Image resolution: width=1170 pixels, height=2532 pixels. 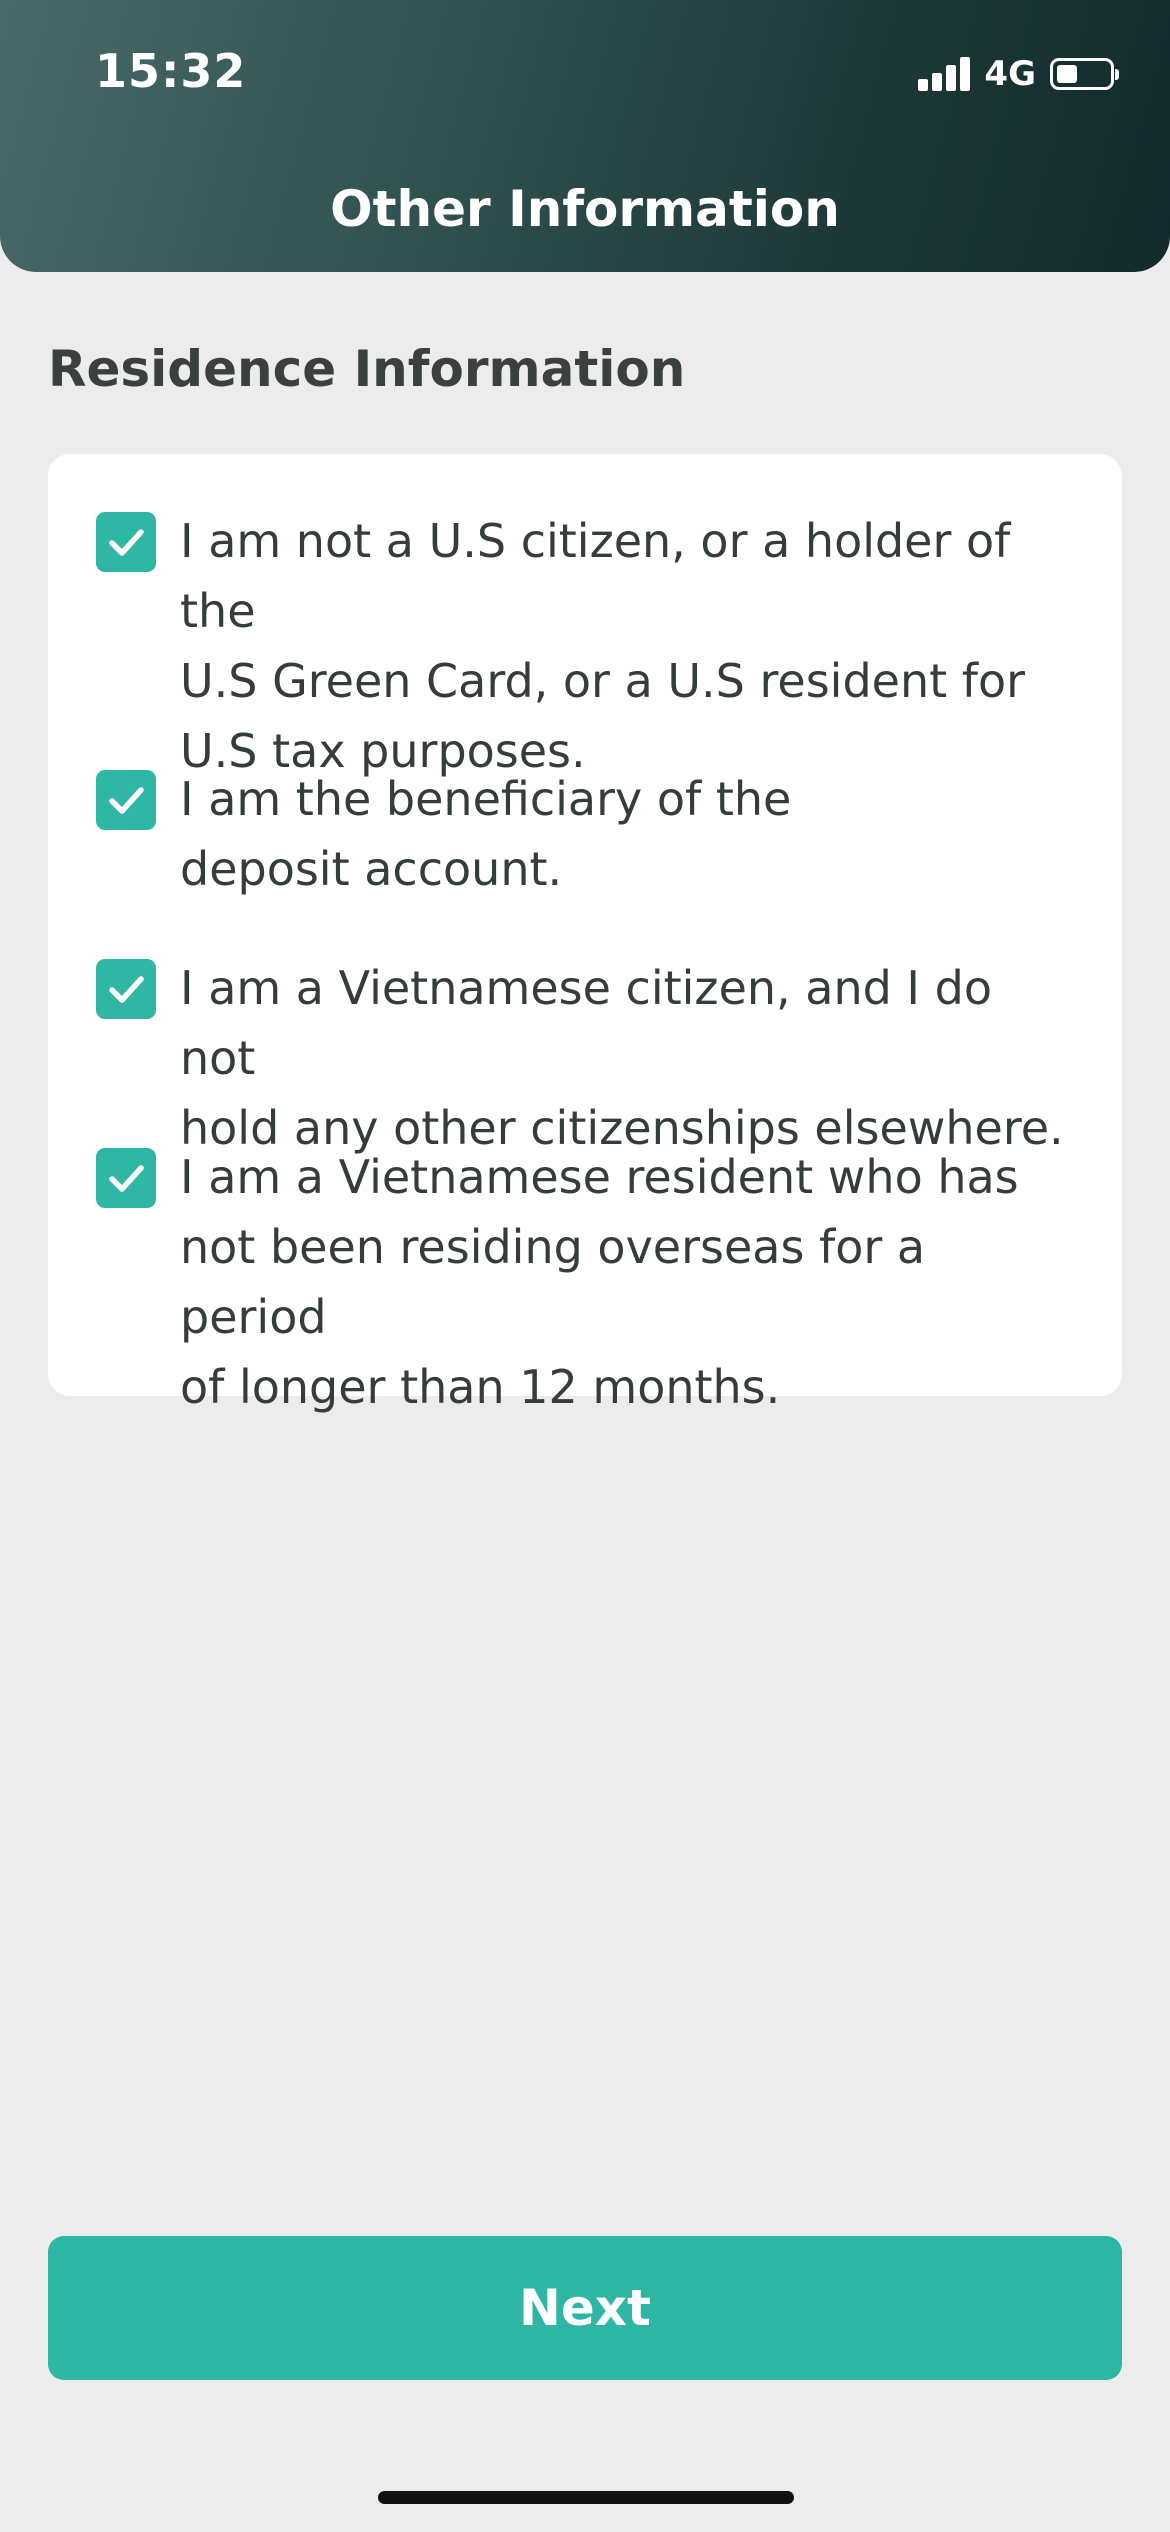 What do you see at coordinates (585, 2308) in the screenshot?
I see `next-button: Next` at bounding box center [585, 2308].